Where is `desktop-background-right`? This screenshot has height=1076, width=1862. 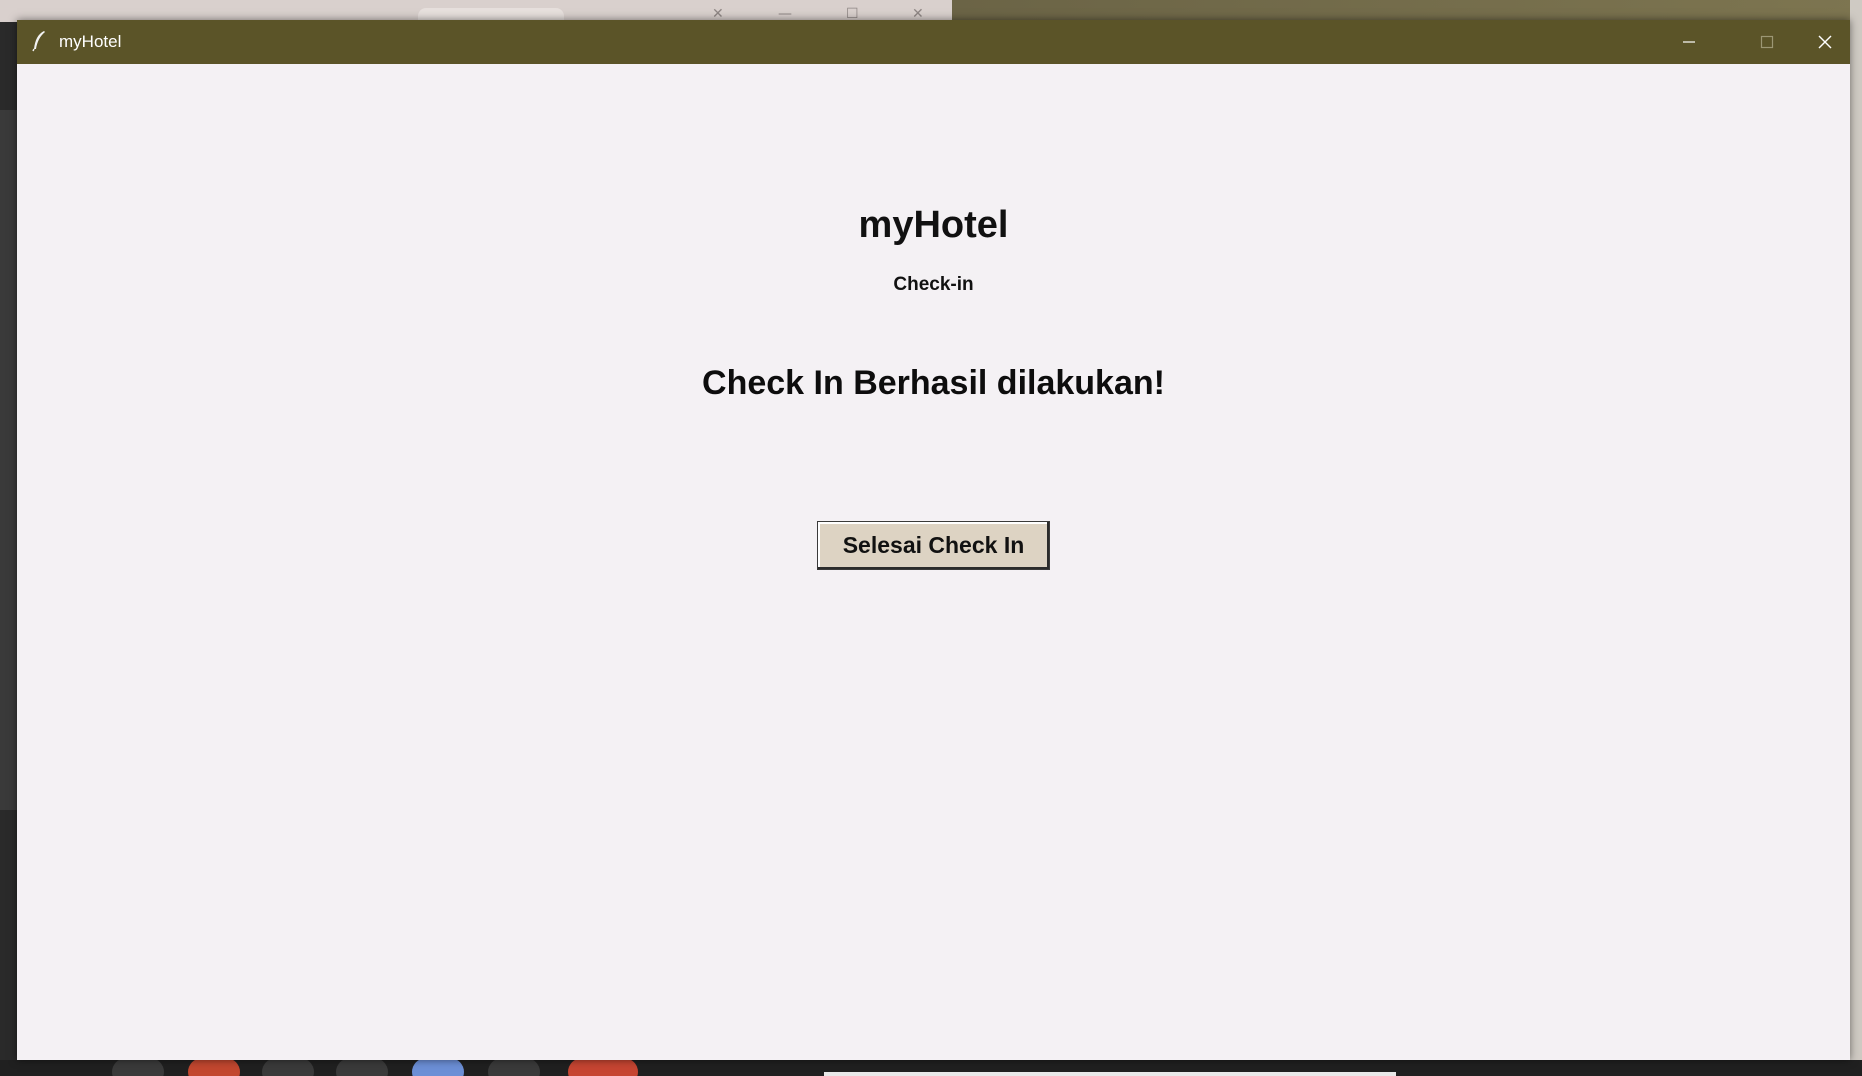
desktop-background-right is located at coordinates (1856, 538).